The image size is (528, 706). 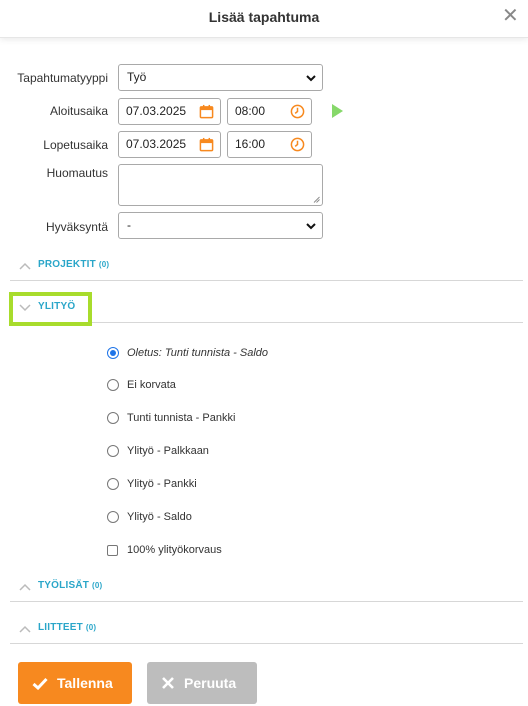 I want to click on overtime-option-label: Ylityö - Saldo, so click(x=159, y=517).